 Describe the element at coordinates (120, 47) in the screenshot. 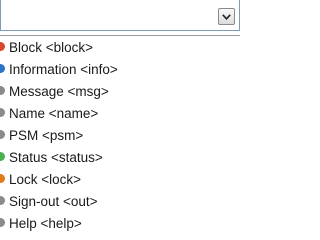

I see `list-item-block: Block <block>` at that location.